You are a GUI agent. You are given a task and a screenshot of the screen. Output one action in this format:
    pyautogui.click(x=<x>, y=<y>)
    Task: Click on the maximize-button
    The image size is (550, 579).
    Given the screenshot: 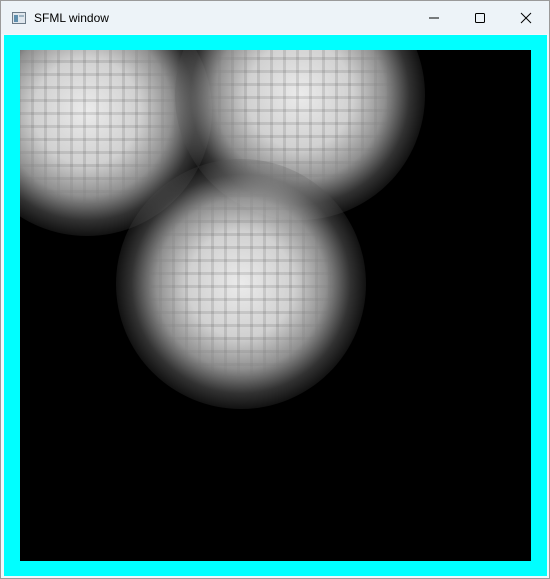 What is the action you would take?
    pyautogui.click(x=480, y=17)
    